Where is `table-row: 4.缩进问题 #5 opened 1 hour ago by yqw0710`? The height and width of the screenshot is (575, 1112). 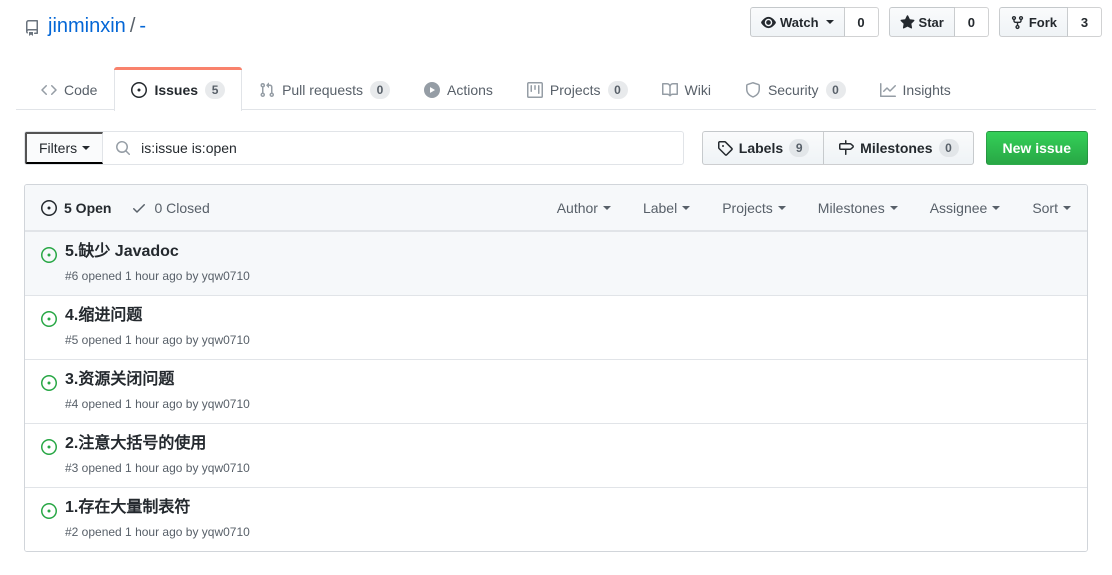
table-row: 4.缩进问题 #5 opened 1 hour ago by yqw0710 is located at coordinates (556, 327).